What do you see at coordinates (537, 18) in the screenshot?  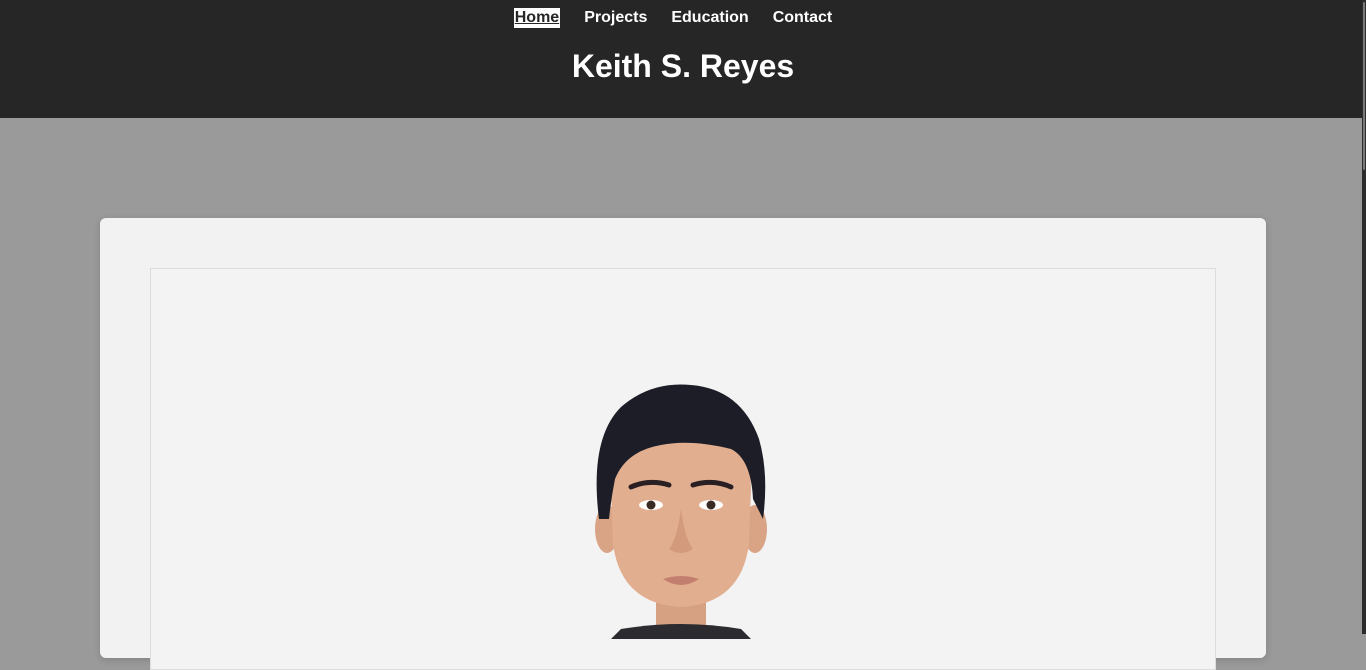 I see `nav-link-home: Home` at bounding box center [537, 18].